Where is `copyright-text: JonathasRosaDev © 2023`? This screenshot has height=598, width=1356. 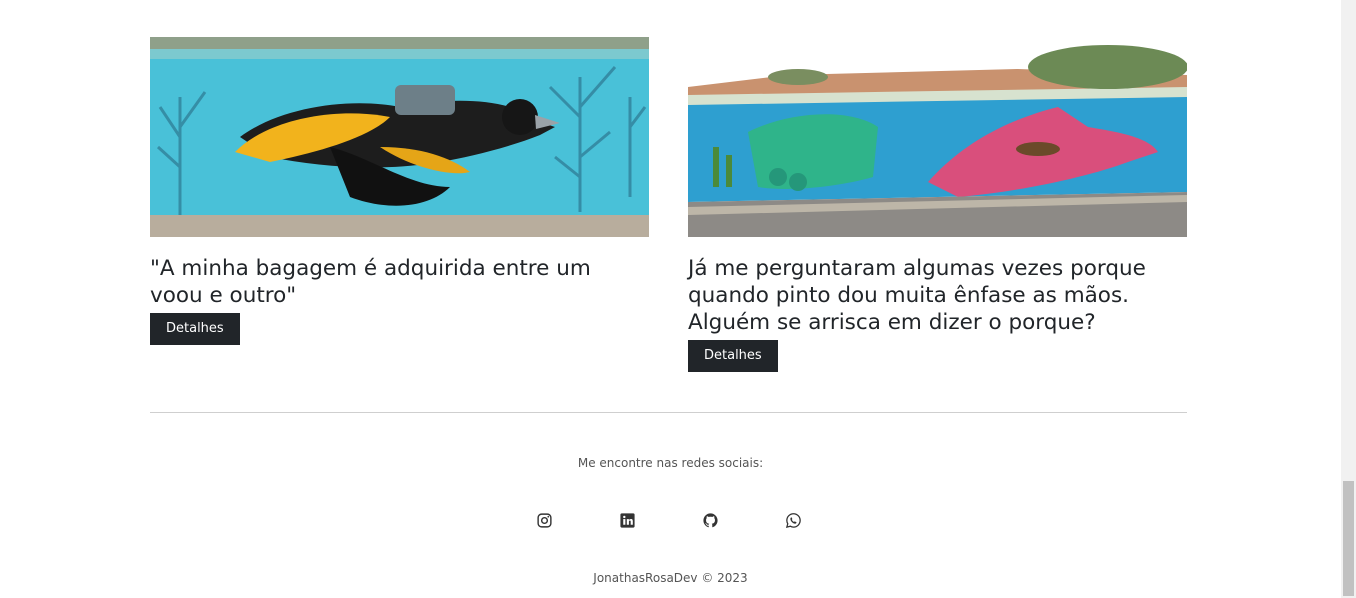
copyright-text: JonathasRosaDev © 2023 is located at coordinates (670, 578).